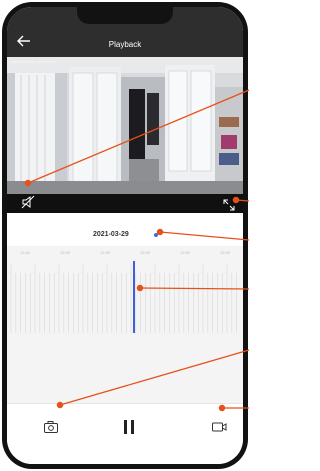  Describe the element at coordinates (125, 44) in the screenshot. I see `page-title: Playback` at that location.